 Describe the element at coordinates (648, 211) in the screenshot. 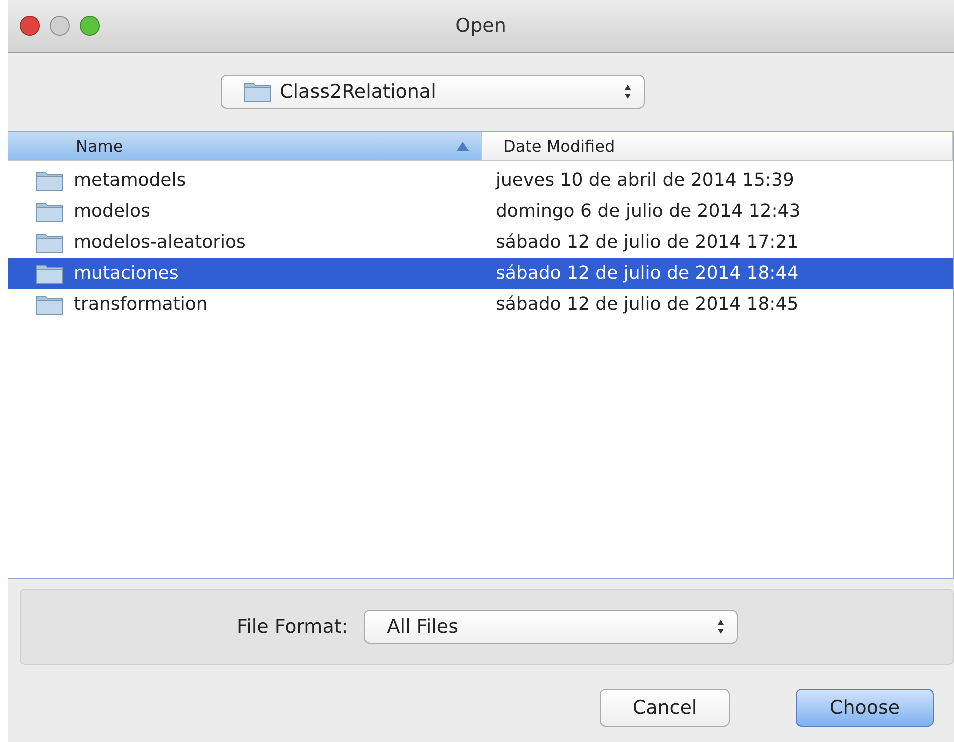

I see `date-modified: domingo 6 de julio de 2014 12:43` at that location.